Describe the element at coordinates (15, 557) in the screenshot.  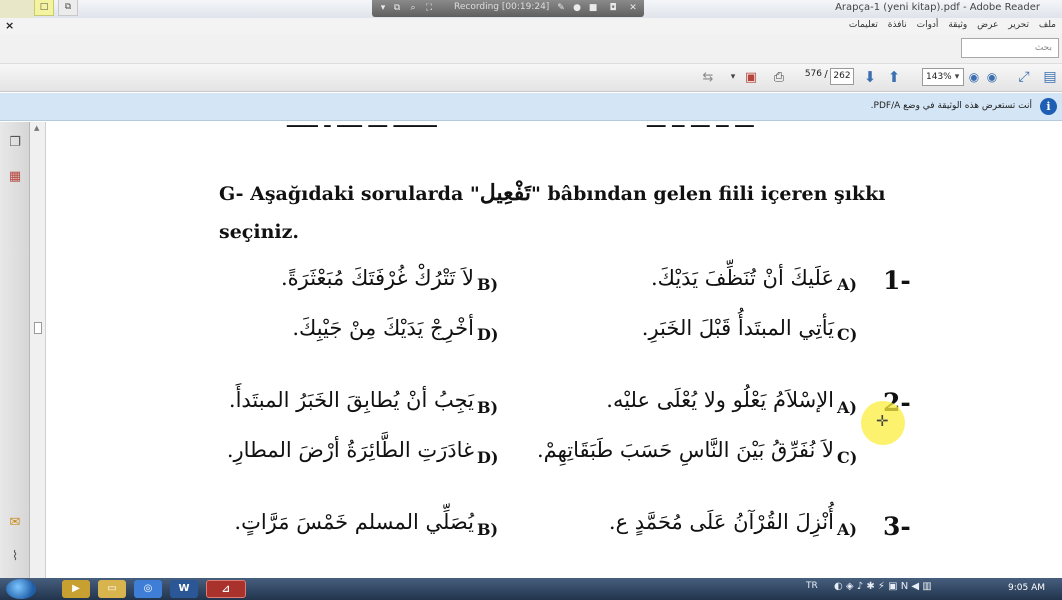
I see `paperclip-icon: ⌇` at that location.